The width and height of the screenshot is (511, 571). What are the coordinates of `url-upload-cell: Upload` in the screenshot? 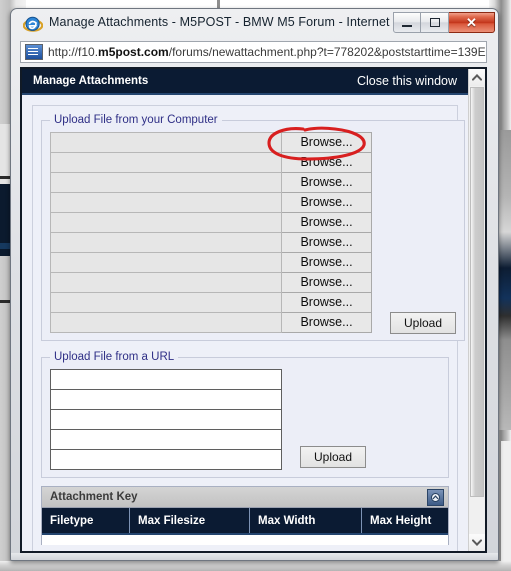 It's located at (361, 457).